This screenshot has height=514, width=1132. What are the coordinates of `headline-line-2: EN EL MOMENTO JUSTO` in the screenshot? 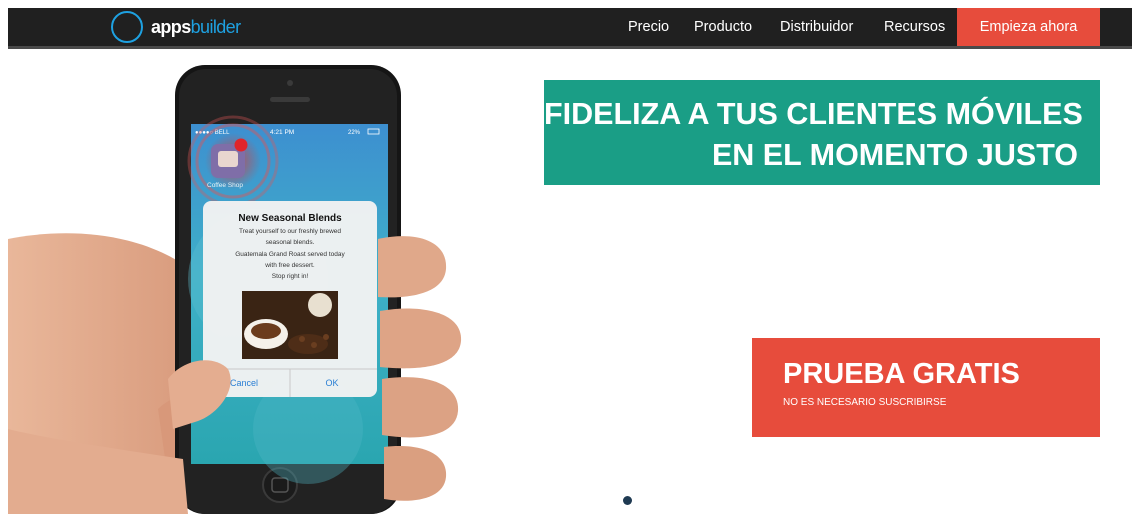 It's located at (894, 155).